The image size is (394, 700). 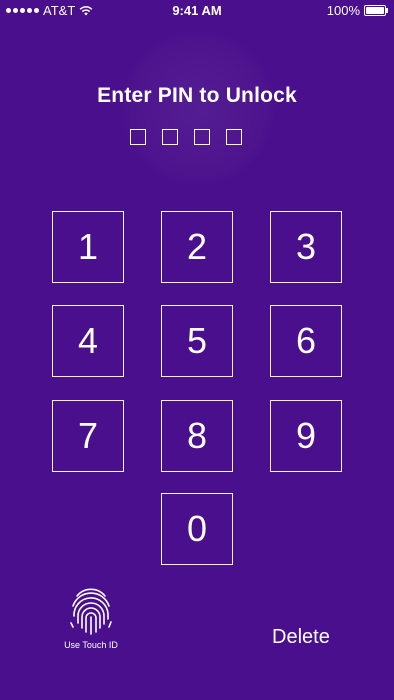 What do you see at coordinates (197, 95) in the screenshot?
I see `page-title: Enter PIN to Unlock` at bounding box center [197, 95].